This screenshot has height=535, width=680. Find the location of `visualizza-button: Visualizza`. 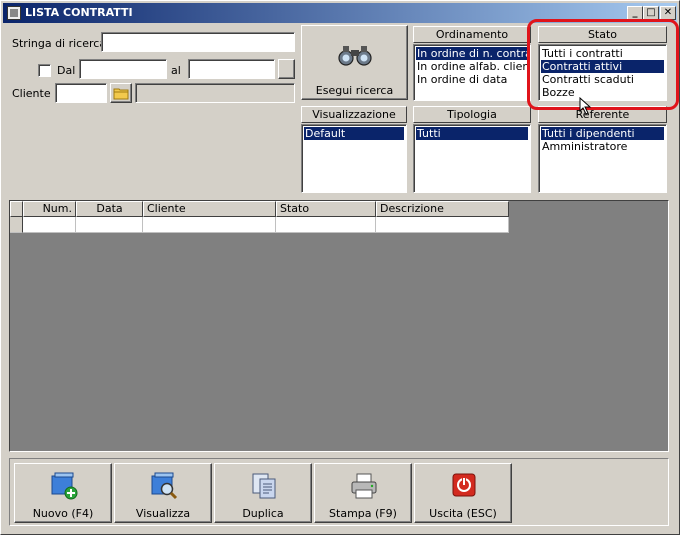

visualizza-button: Visualizza is located at coordinates (163, 493).